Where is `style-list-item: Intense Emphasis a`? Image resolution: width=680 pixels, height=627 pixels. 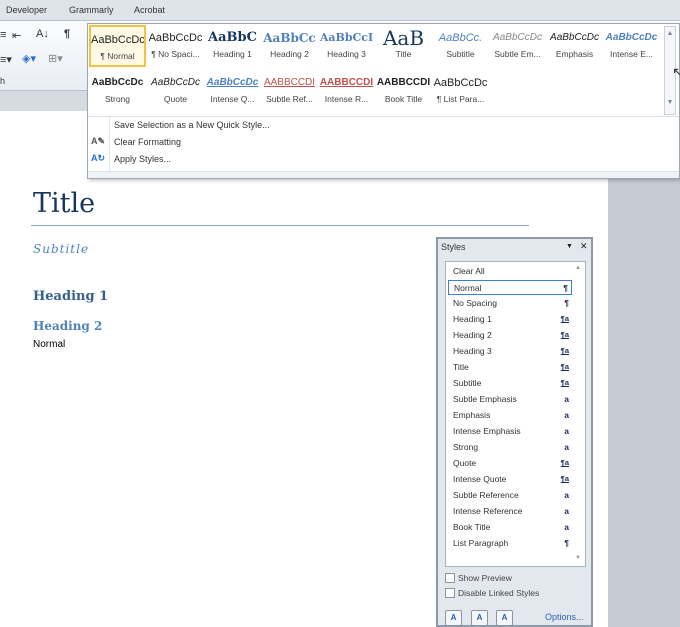
style-list-item: Intense Emphasis a is located at coordinates (510, 431).